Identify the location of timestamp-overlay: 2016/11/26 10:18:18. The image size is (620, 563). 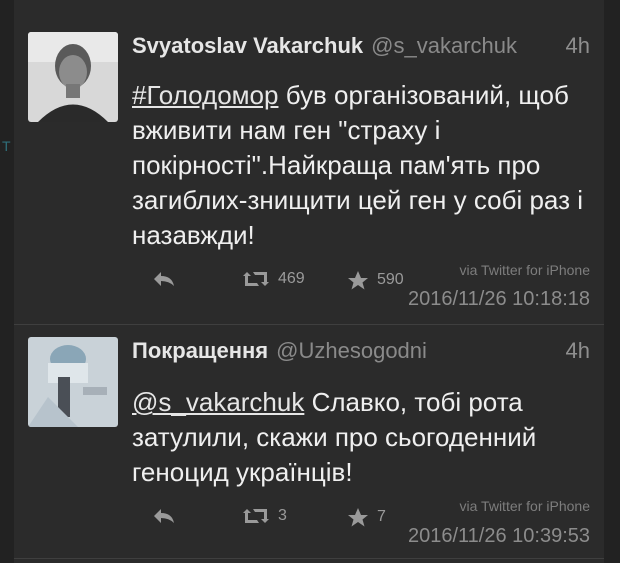
(498, 299).